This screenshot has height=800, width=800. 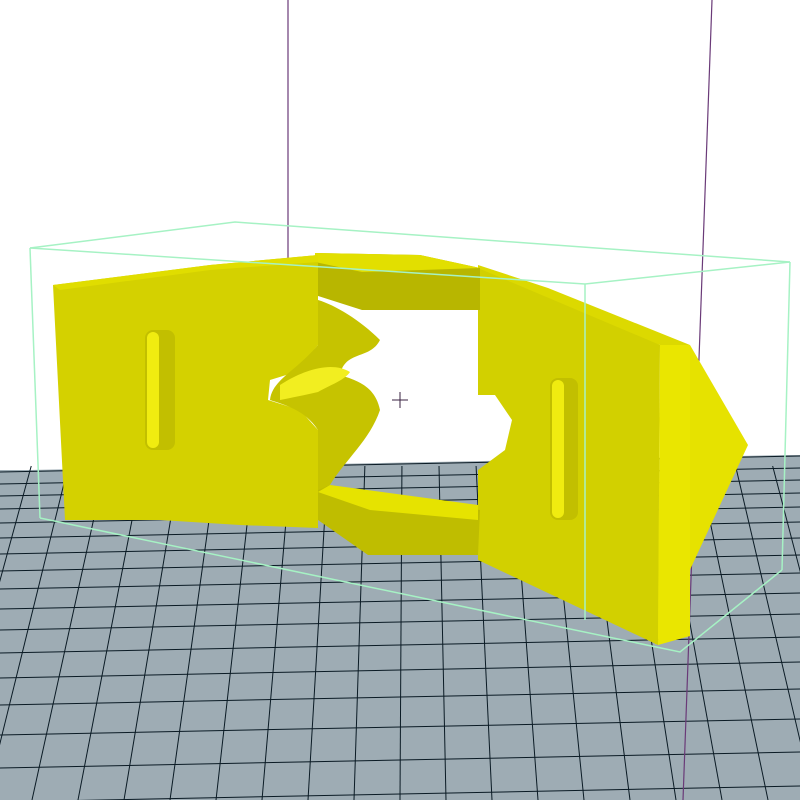 What do you see at coordinates (564, 449) in the screenshot?
I see `model-slot-right` at bounding box center [564, 449].